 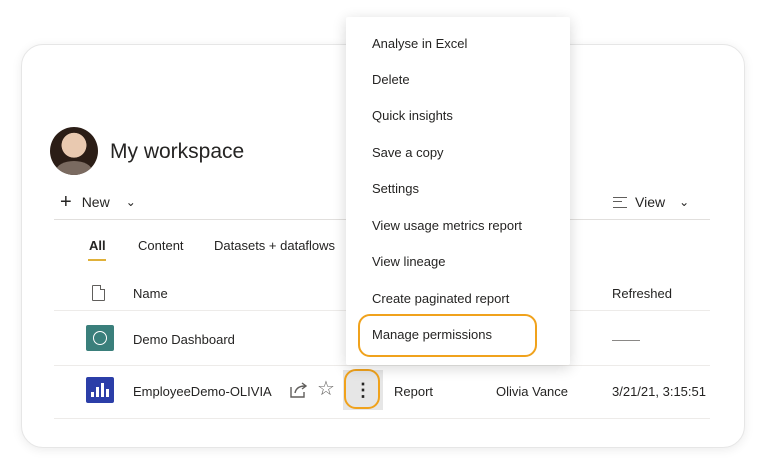 What do you see at coordinates (74, 151) in the screenshot?
I see `avatar` at bounding box center [74, 151].